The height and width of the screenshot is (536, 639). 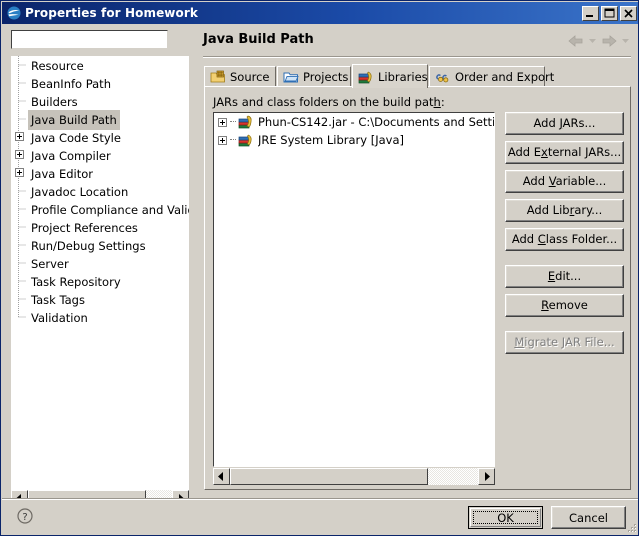 I want to click on tab-strip: Source Projects Libraries Order and Export, so click(x=417, y=76).